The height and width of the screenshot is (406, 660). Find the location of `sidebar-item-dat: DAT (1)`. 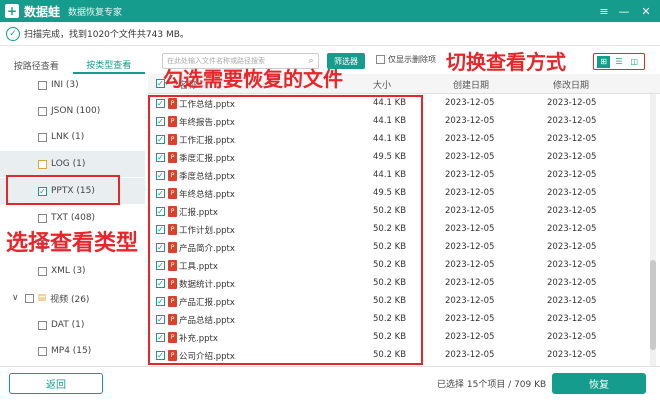

sidebar-item-dat: DAT (1) is located at coordinates (72, 325).